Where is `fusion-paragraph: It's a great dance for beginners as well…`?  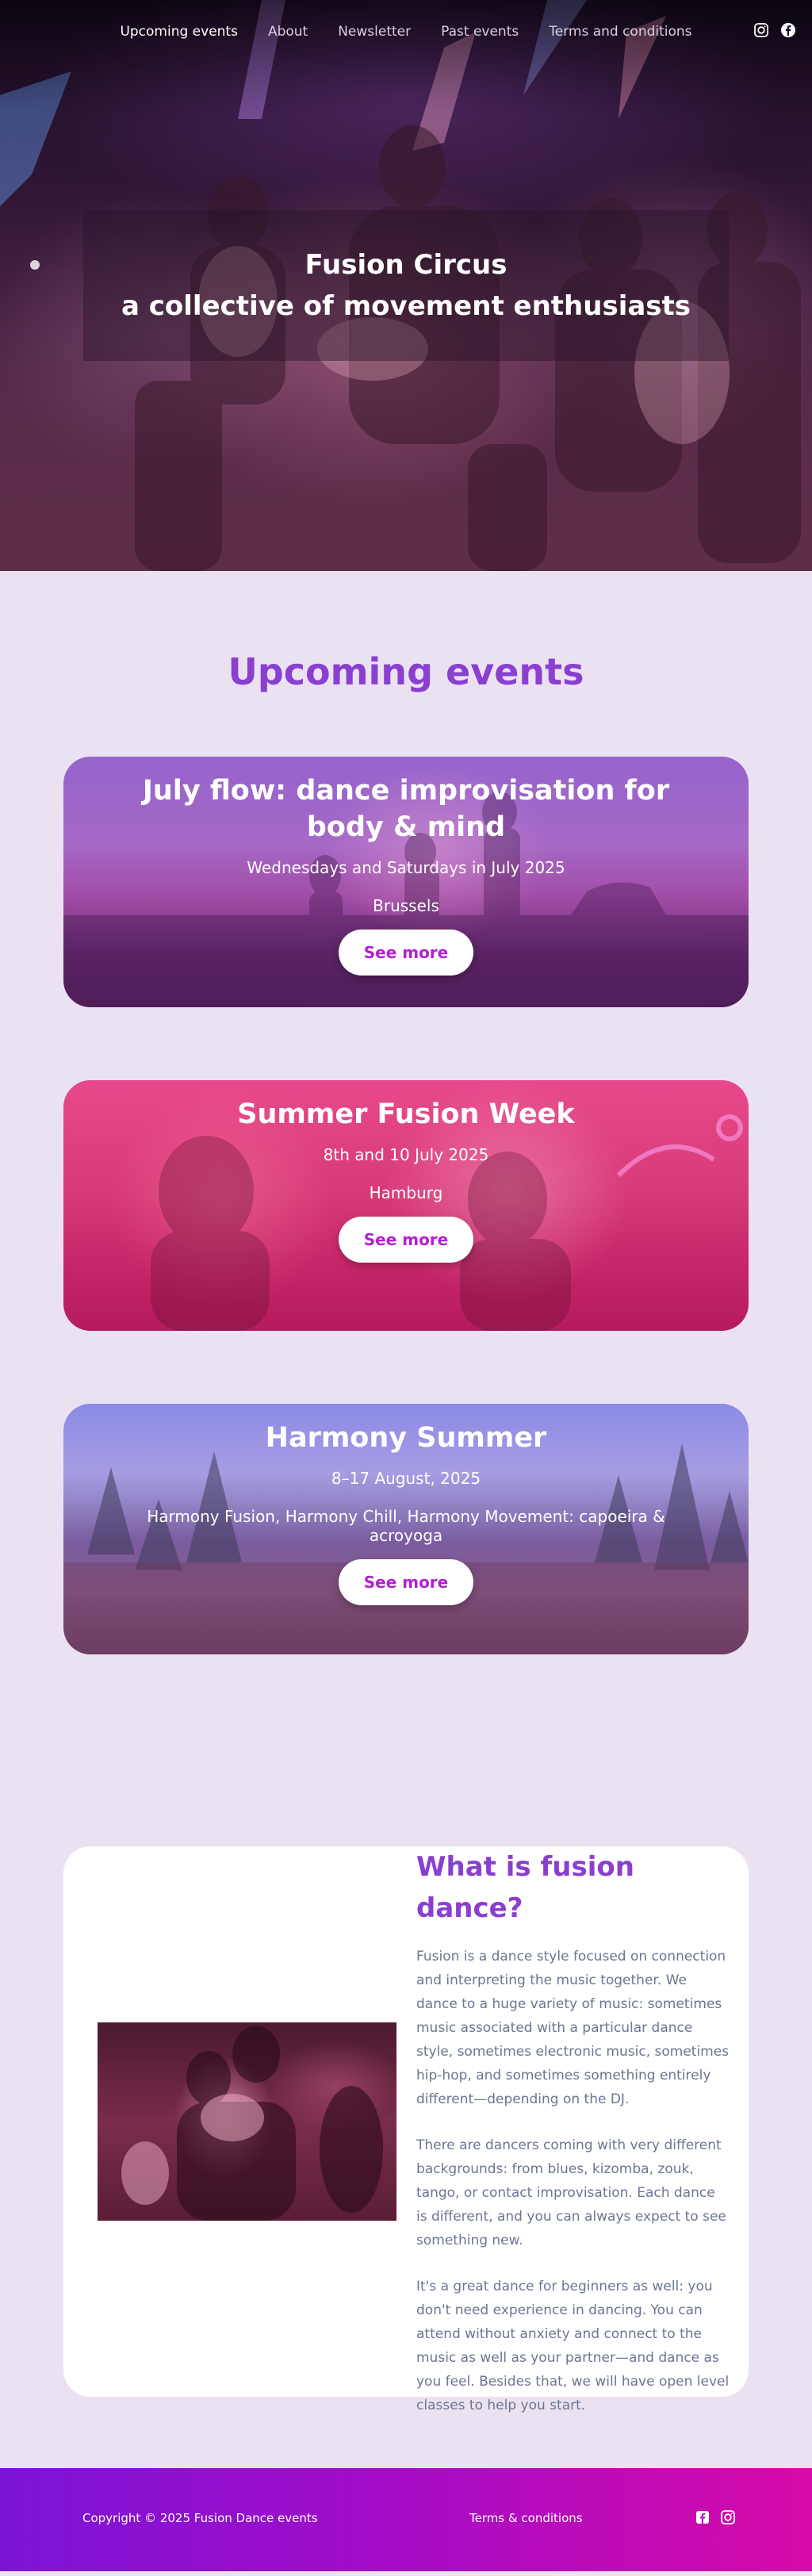 fusion-paragraph: It's a great dance for beginners as well… is located at coordinates (573, 2346).